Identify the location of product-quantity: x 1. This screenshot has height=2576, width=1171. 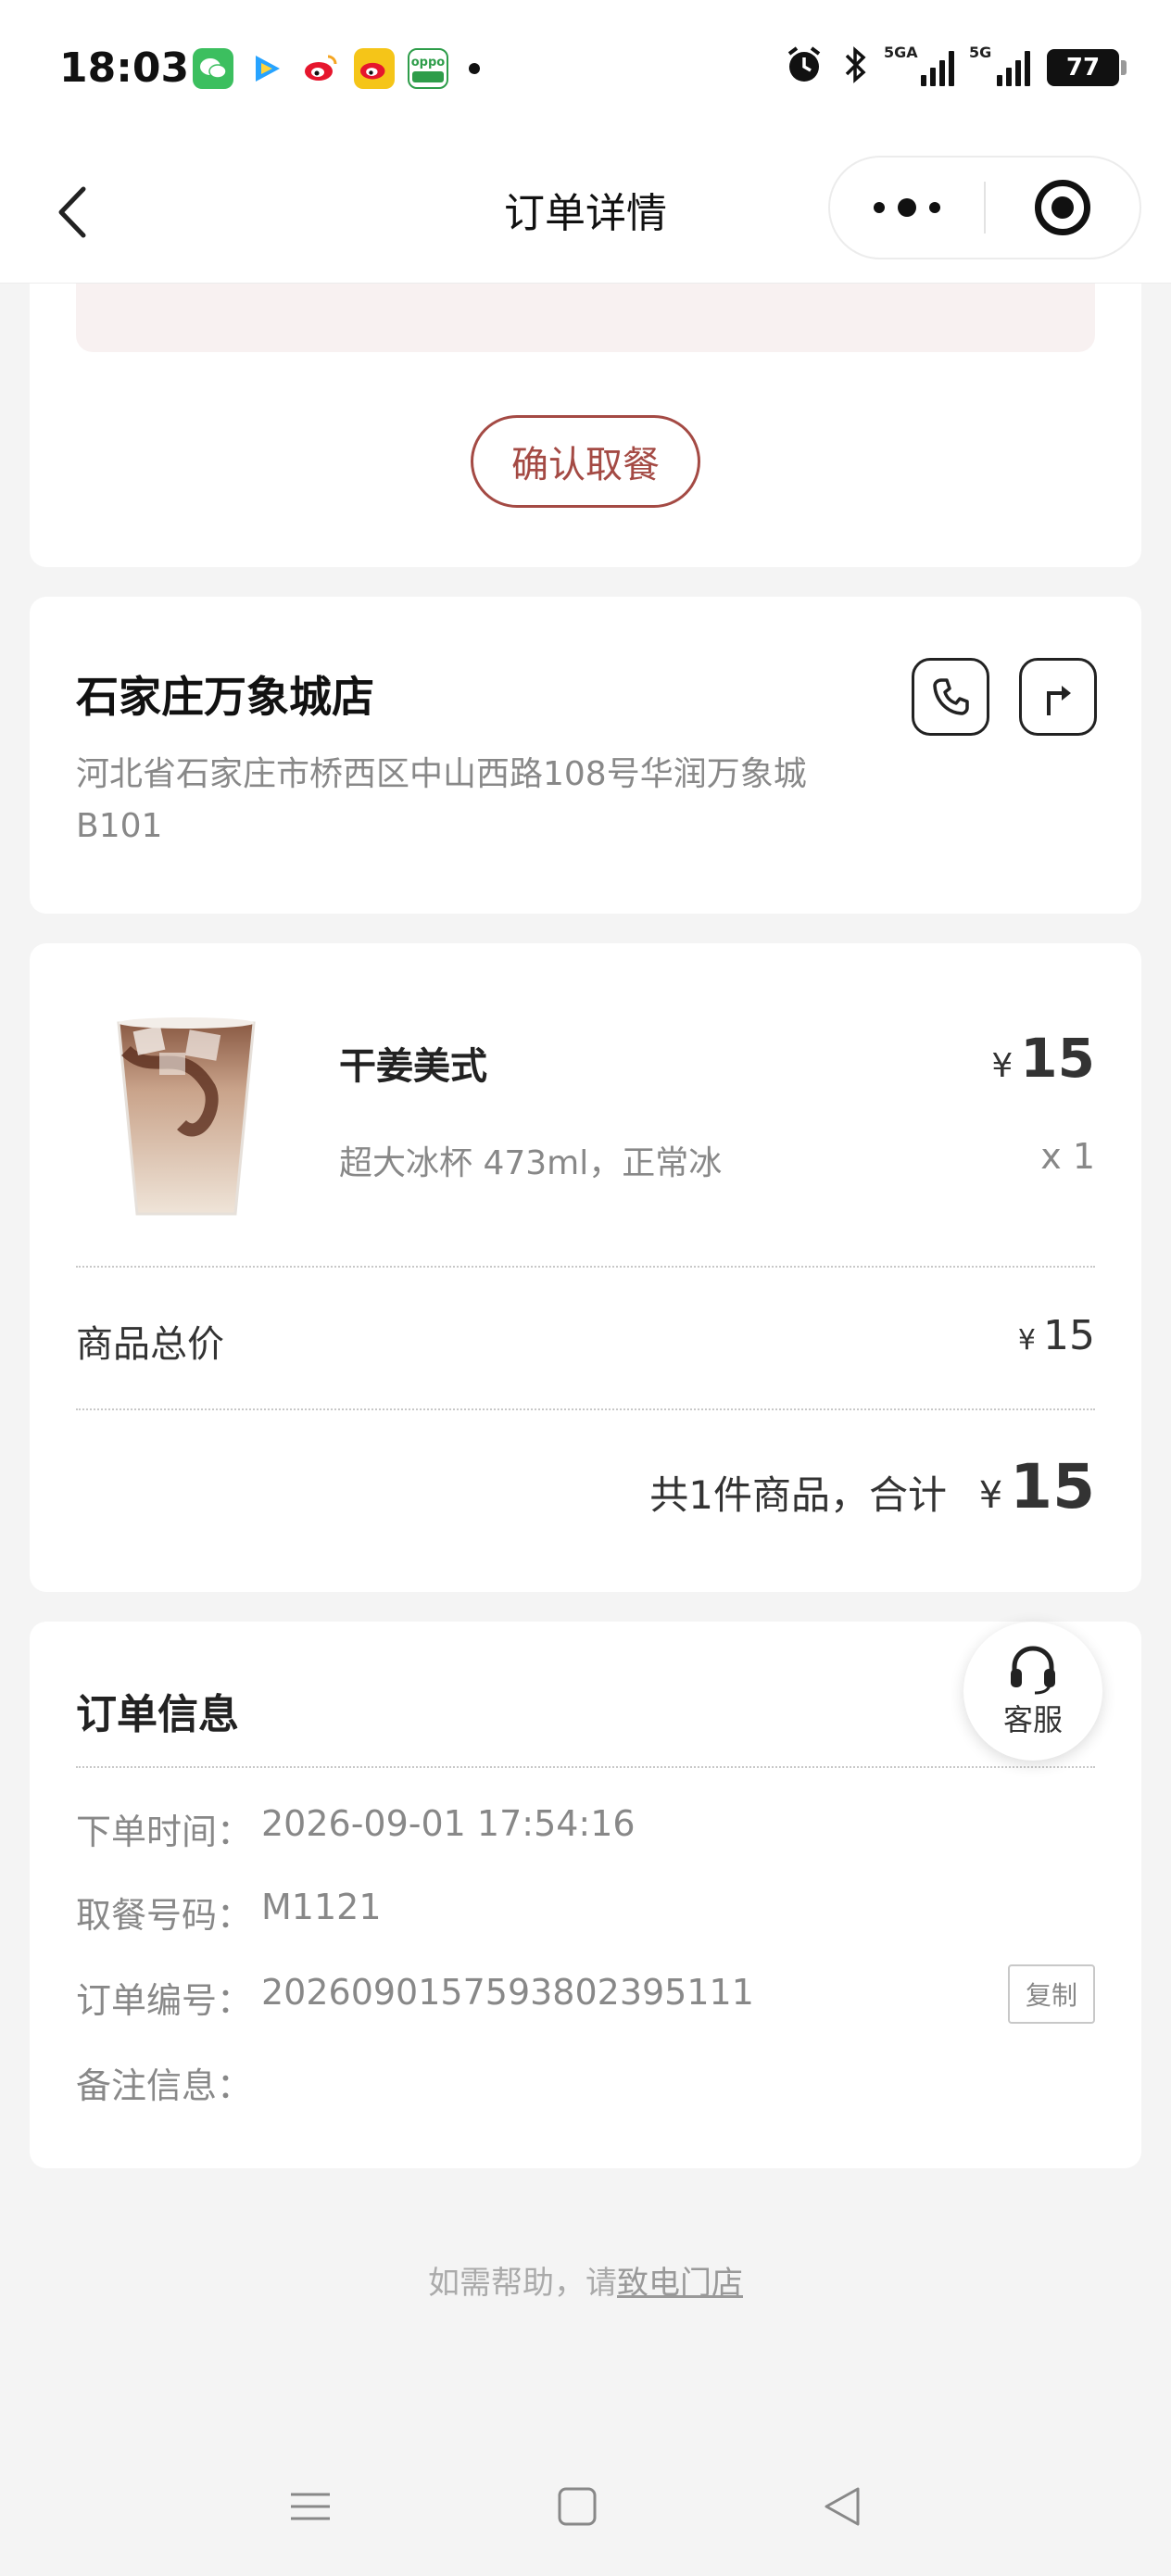
(1067, 1156).